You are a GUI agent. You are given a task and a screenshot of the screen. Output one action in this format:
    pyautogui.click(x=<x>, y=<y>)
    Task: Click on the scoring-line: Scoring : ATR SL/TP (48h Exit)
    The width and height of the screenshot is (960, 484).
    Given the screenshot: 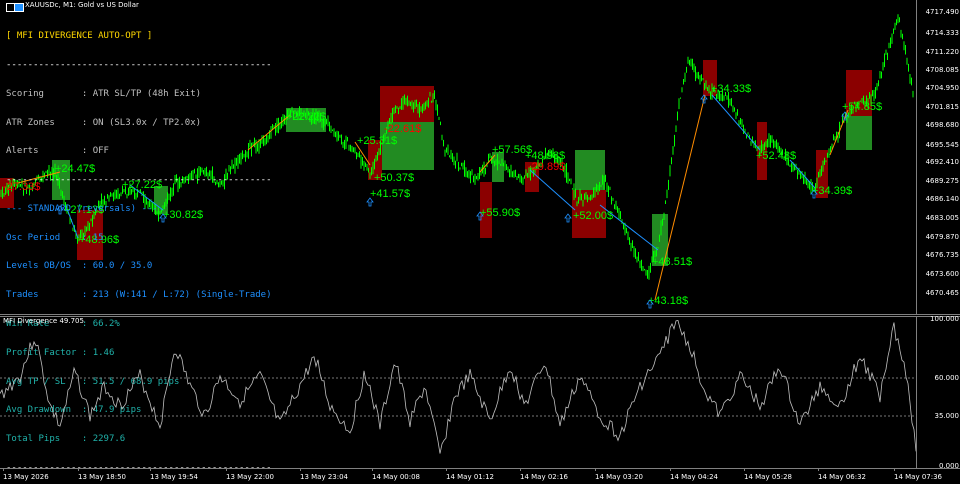 What is the action you would take?
    pyautogui.click(x=104, y=93)
    